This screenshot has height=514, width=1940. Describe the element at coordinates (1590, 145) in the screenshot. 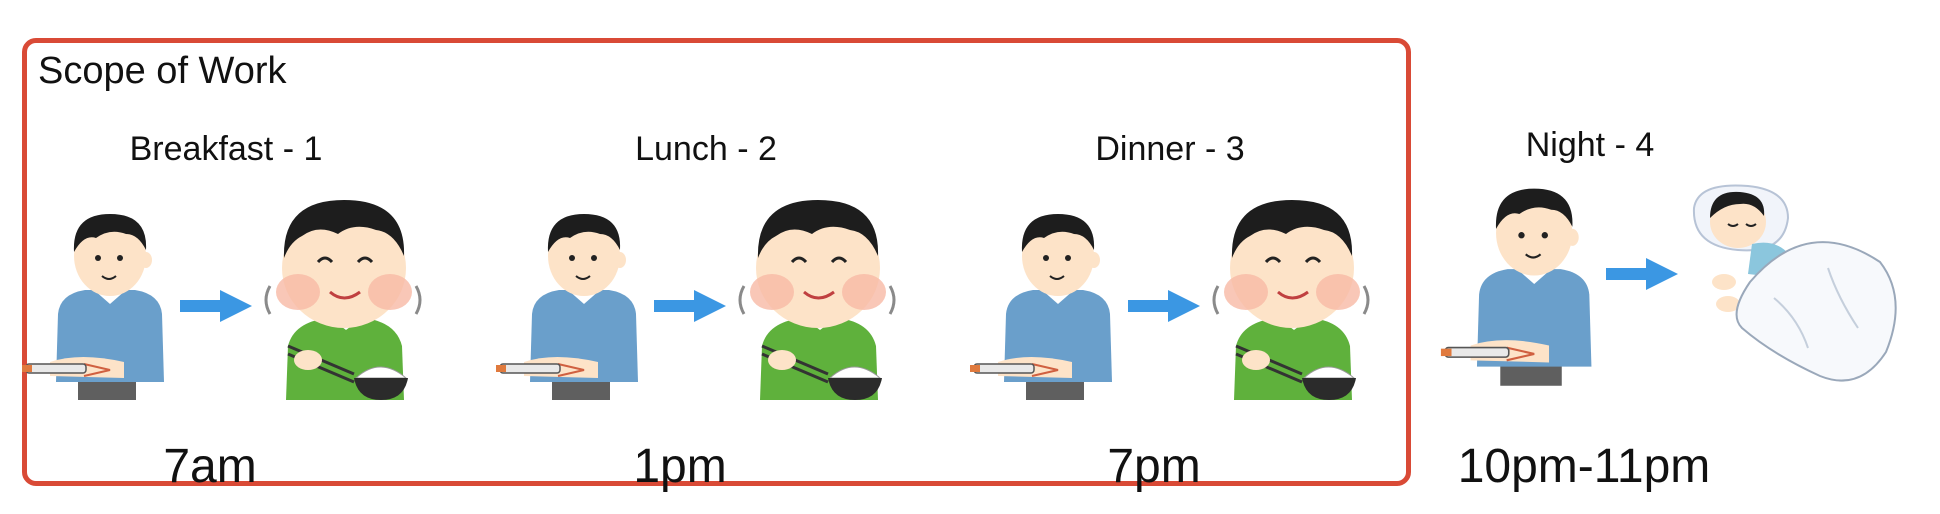

I see `panel-label: Night - 4` at that location.